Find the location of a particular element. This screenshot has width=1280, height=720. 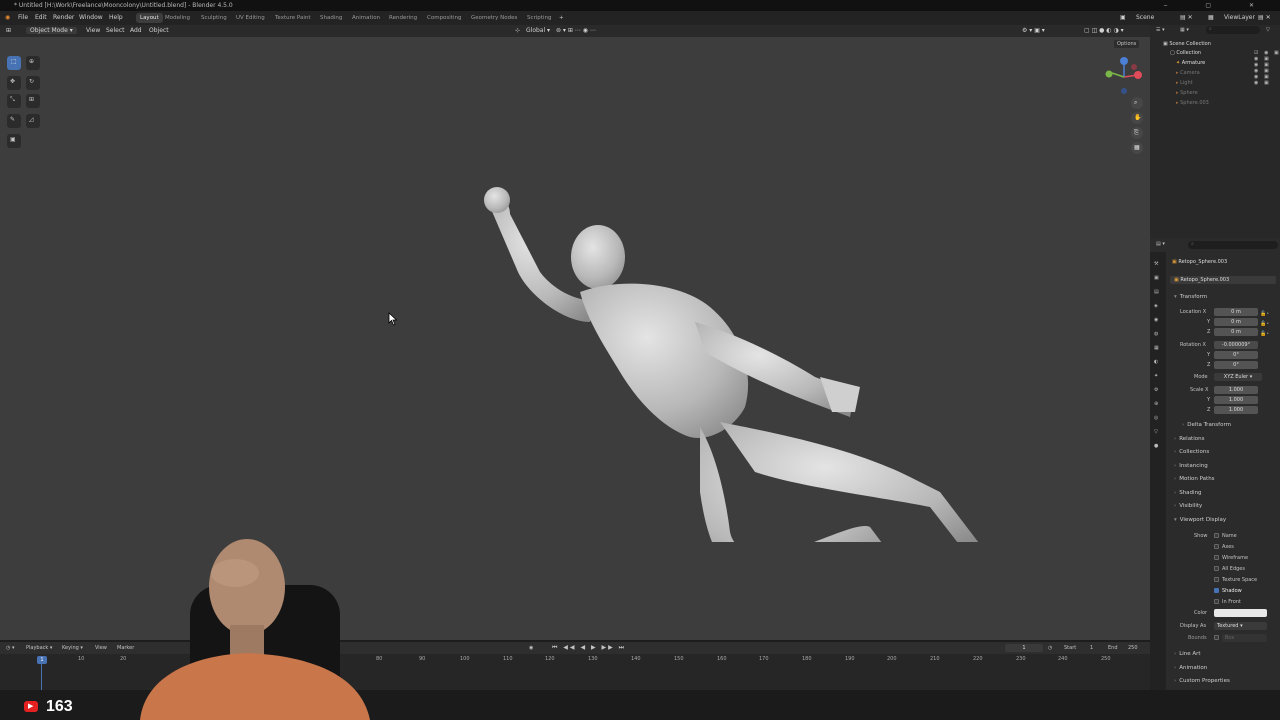

collection-row: ▢ Collection is located at coordinates (1185, 53).